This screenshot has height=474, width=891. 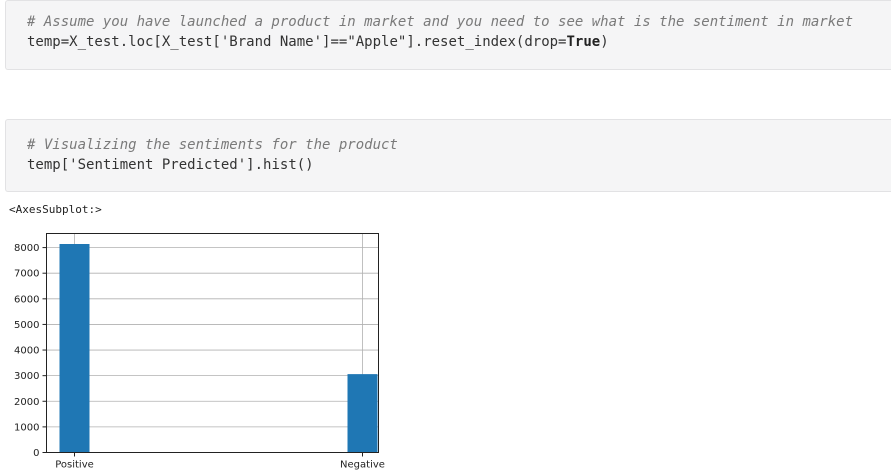 What do you see at coordinates (158, 165) in the screenshot?
I see `code-string: 'Sentiment Predicted'` at bounding box center [158, 165].